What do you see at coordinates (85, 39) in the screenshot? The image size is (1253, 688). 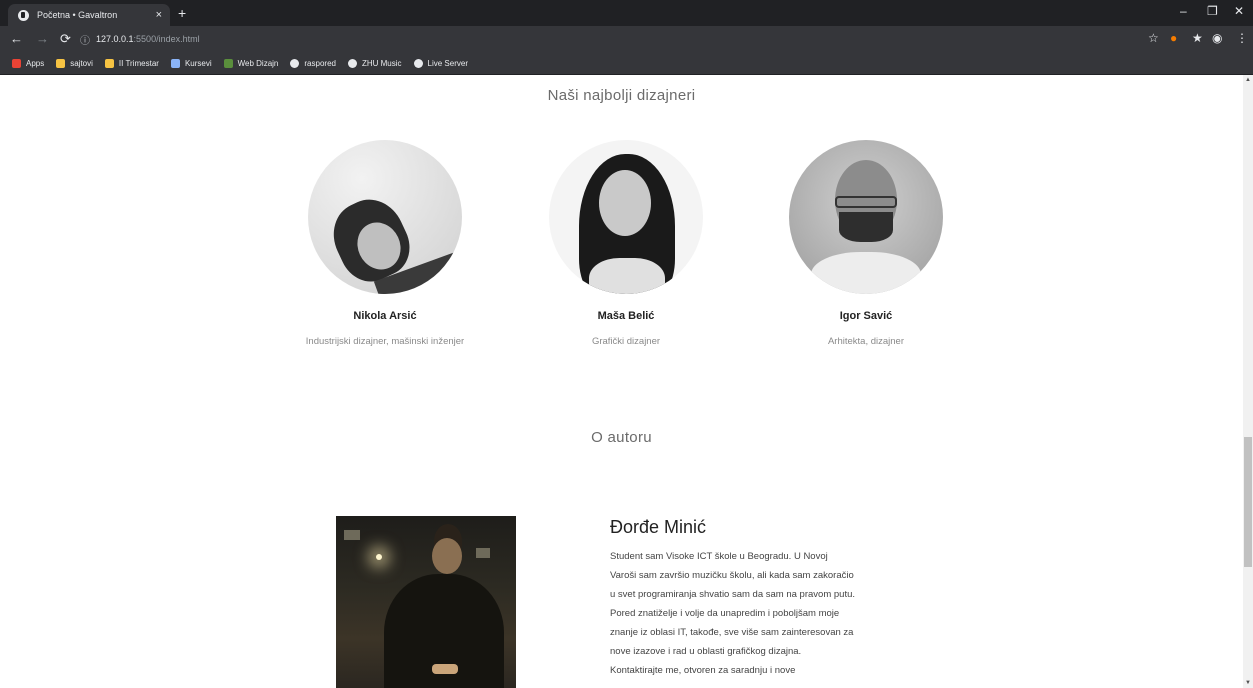 I see `site-info-icon: ⓘ` at bounding box center [85, 39].